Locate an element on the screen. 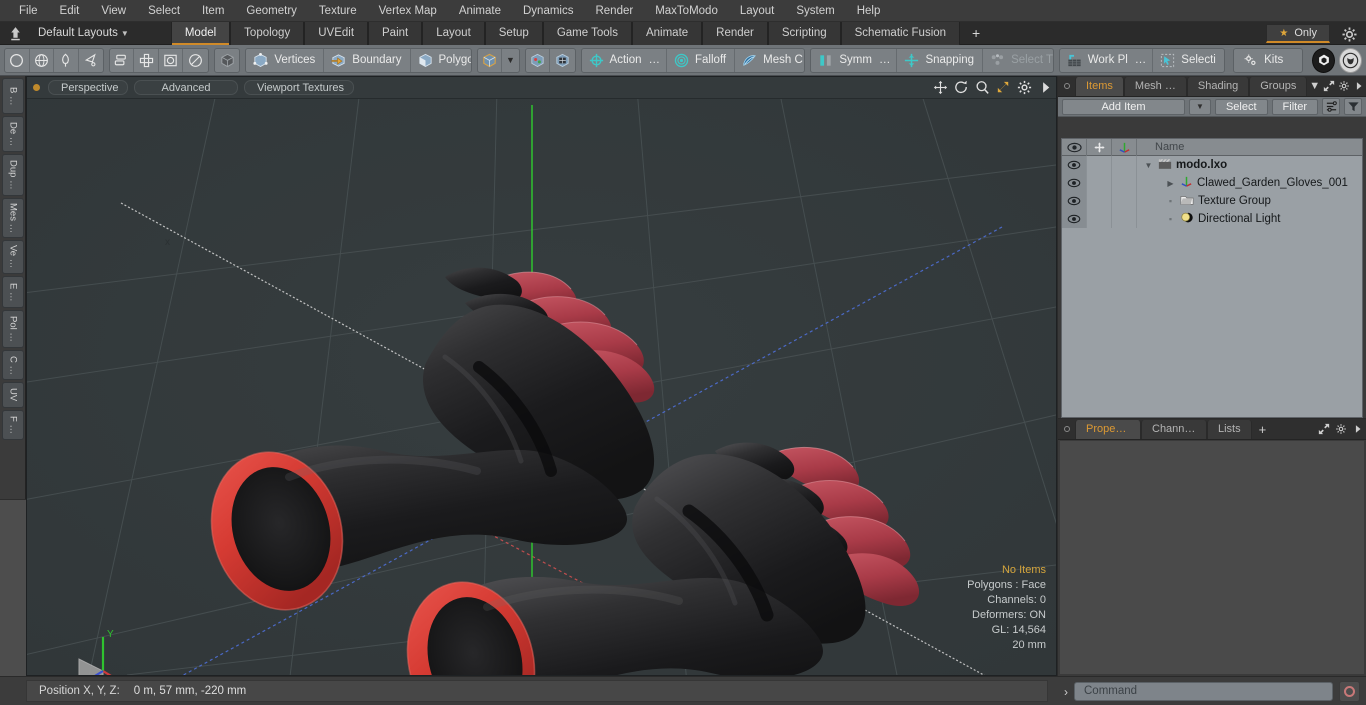  command-input: Command is located at coordinates (1203, 691).